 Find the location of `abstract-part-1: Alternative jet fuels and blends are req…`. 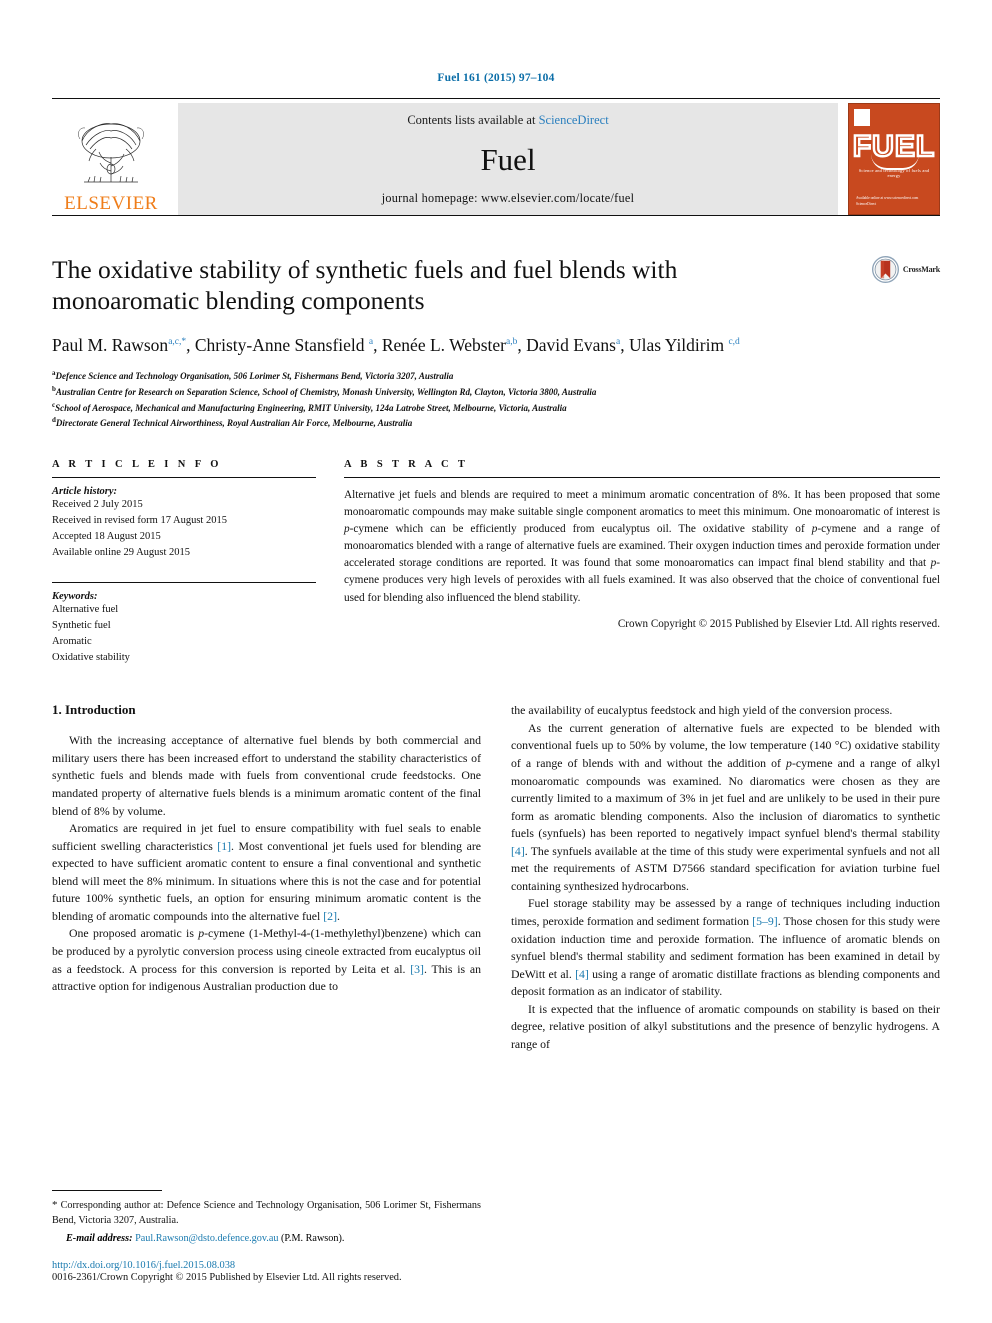

abstract-part-1: Alternative jet fuels and blends are req… is located at coordinates (642, 503).